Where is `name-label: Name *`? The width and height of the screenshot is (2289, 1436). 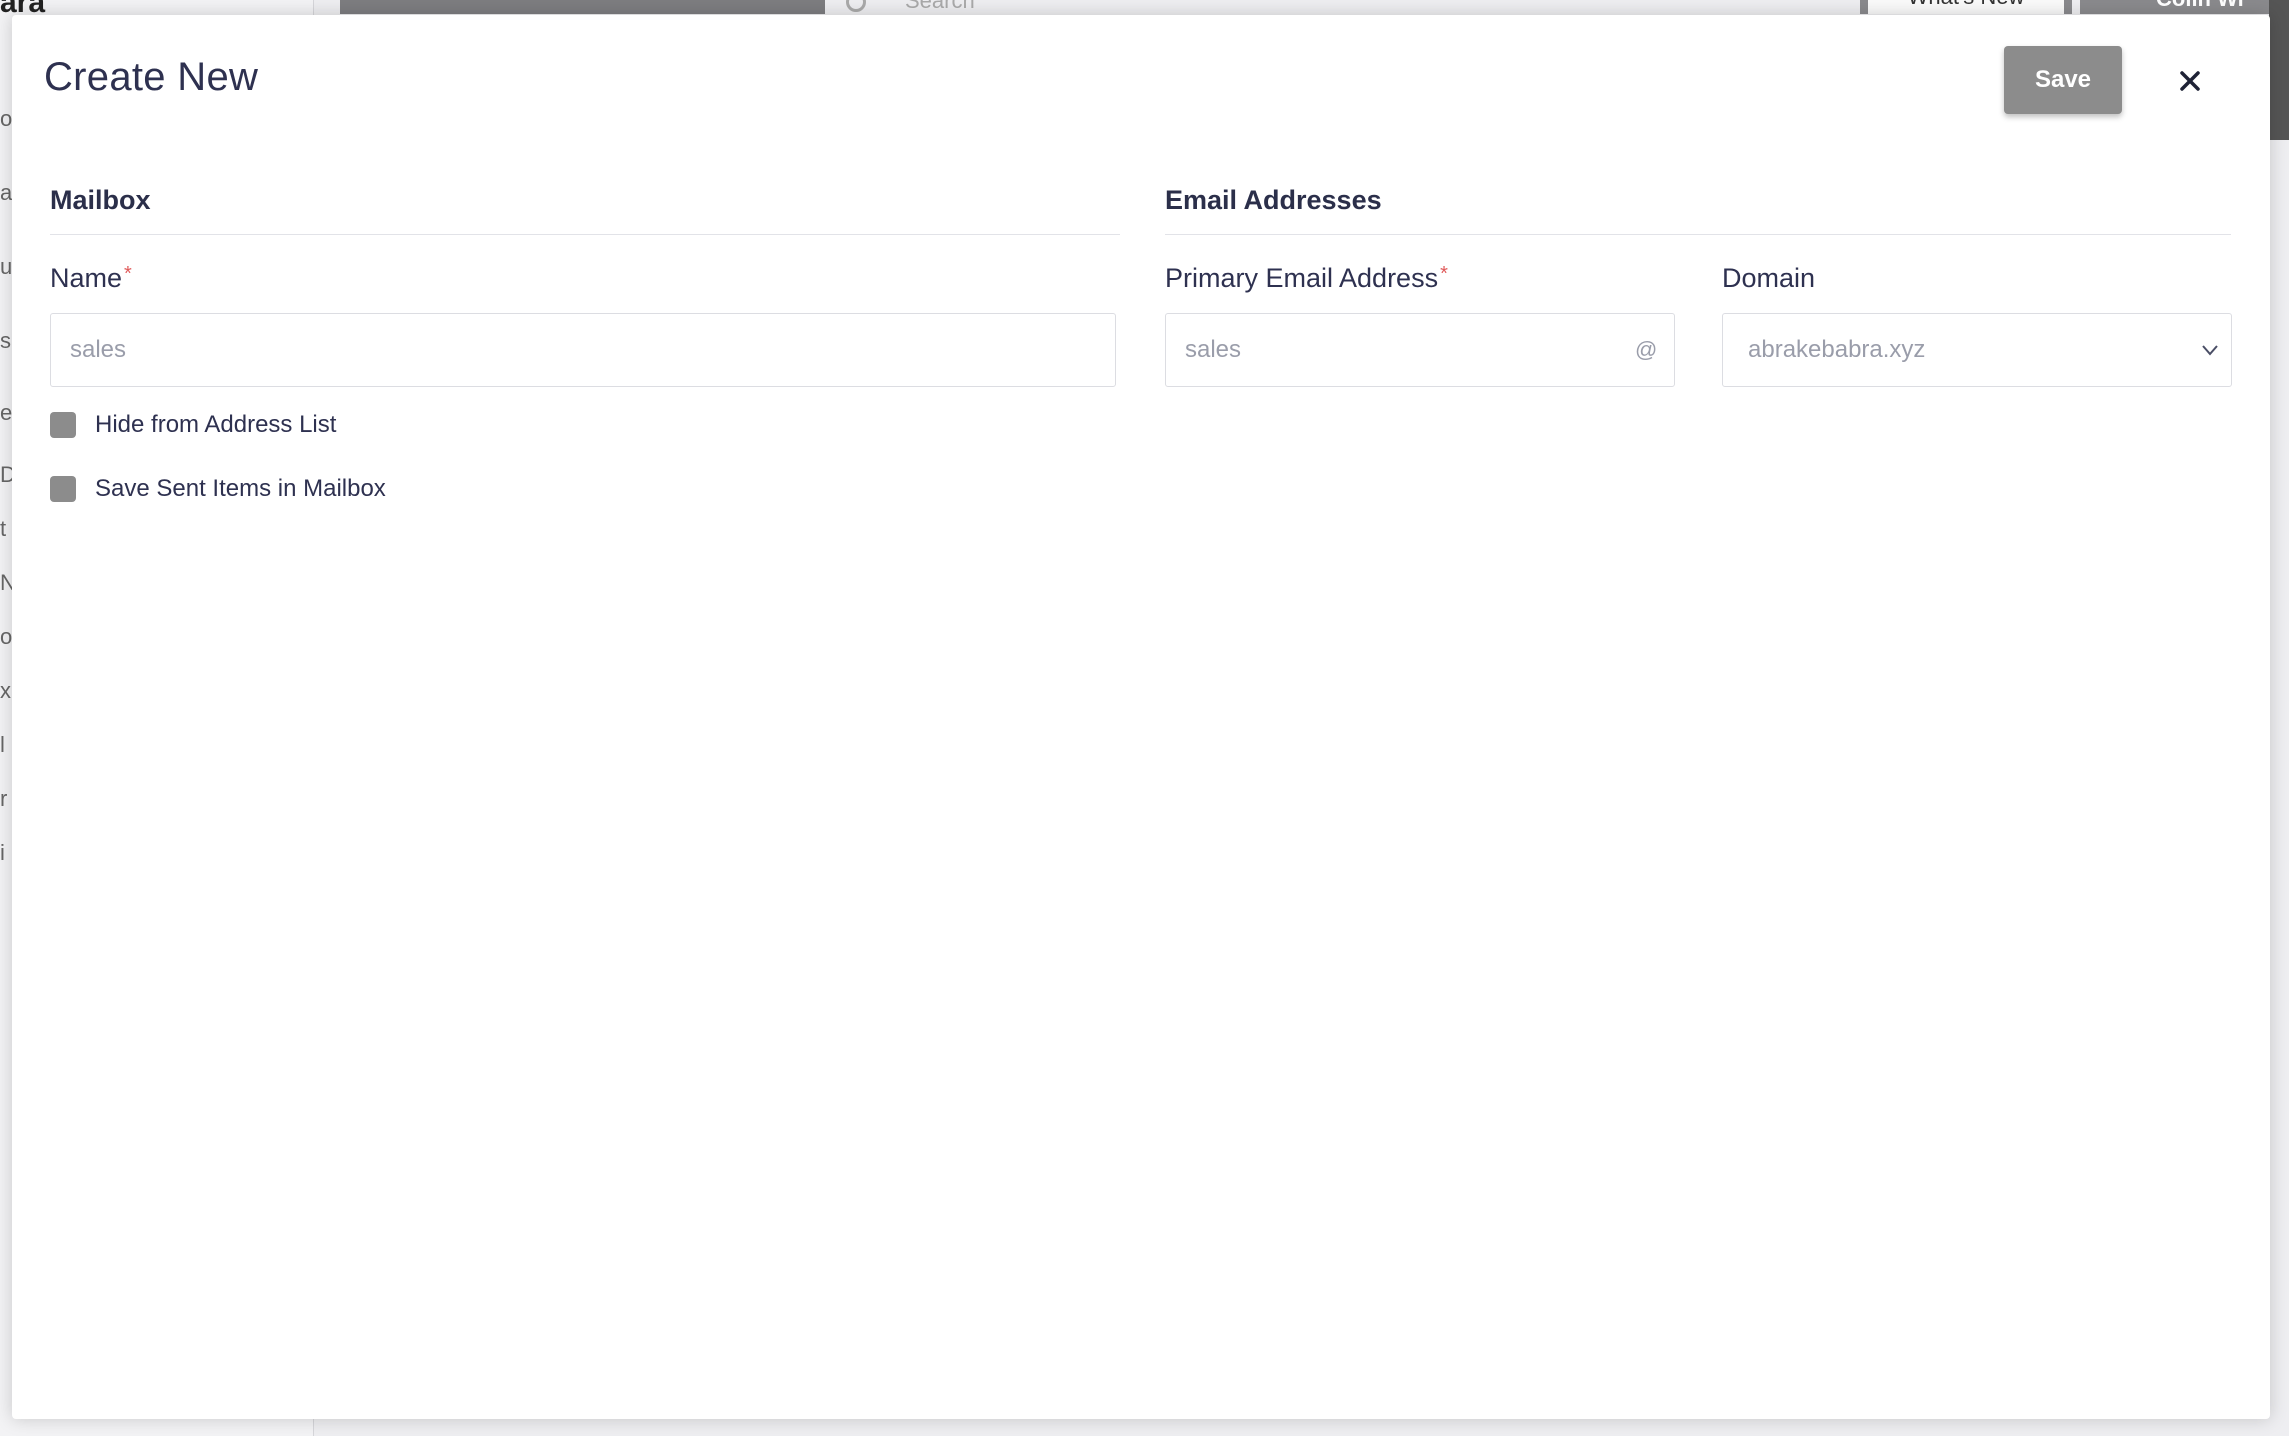 name-label: Name * is located at coordinates (91, 278).